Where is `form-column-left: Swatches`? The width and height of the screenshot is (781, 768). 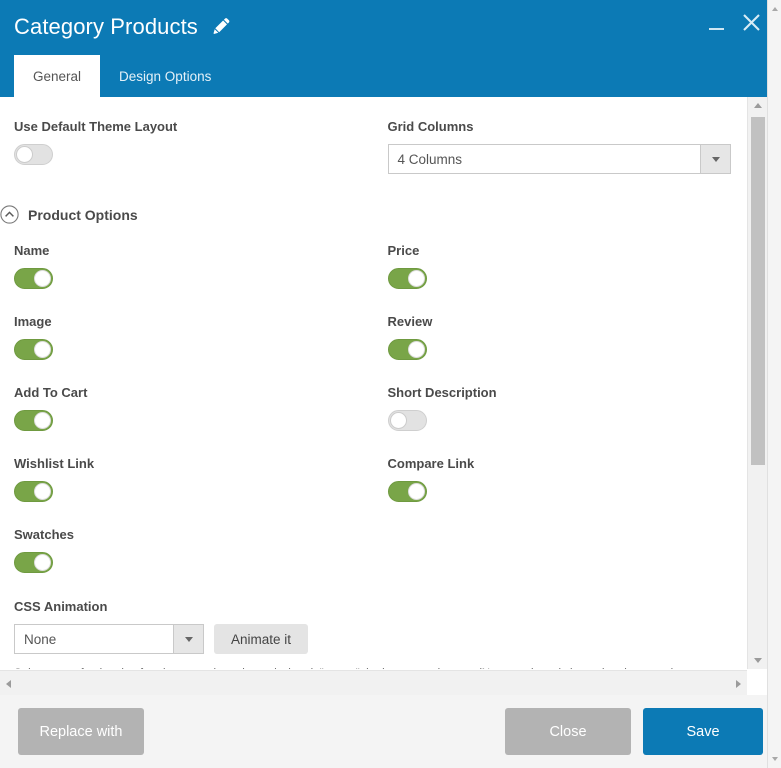
form-column-left: Swatches is located at coordinates (187, 563).